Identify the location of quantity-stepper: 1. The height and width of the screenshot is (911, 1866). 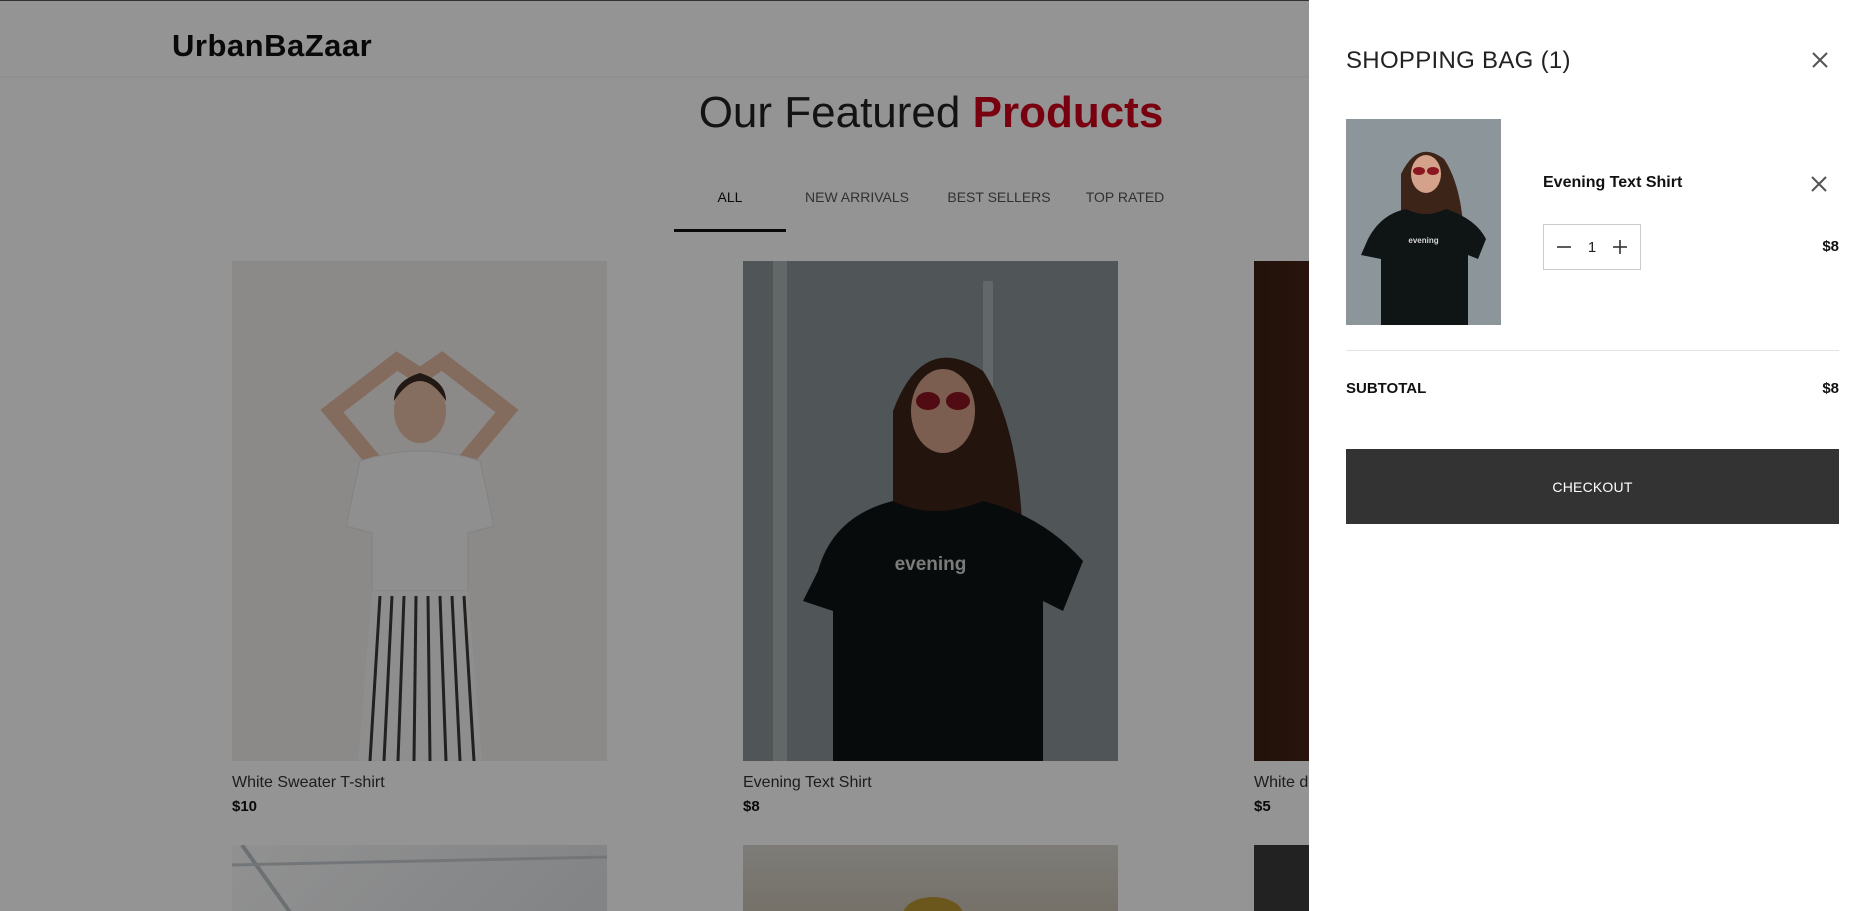
(1592, 247).